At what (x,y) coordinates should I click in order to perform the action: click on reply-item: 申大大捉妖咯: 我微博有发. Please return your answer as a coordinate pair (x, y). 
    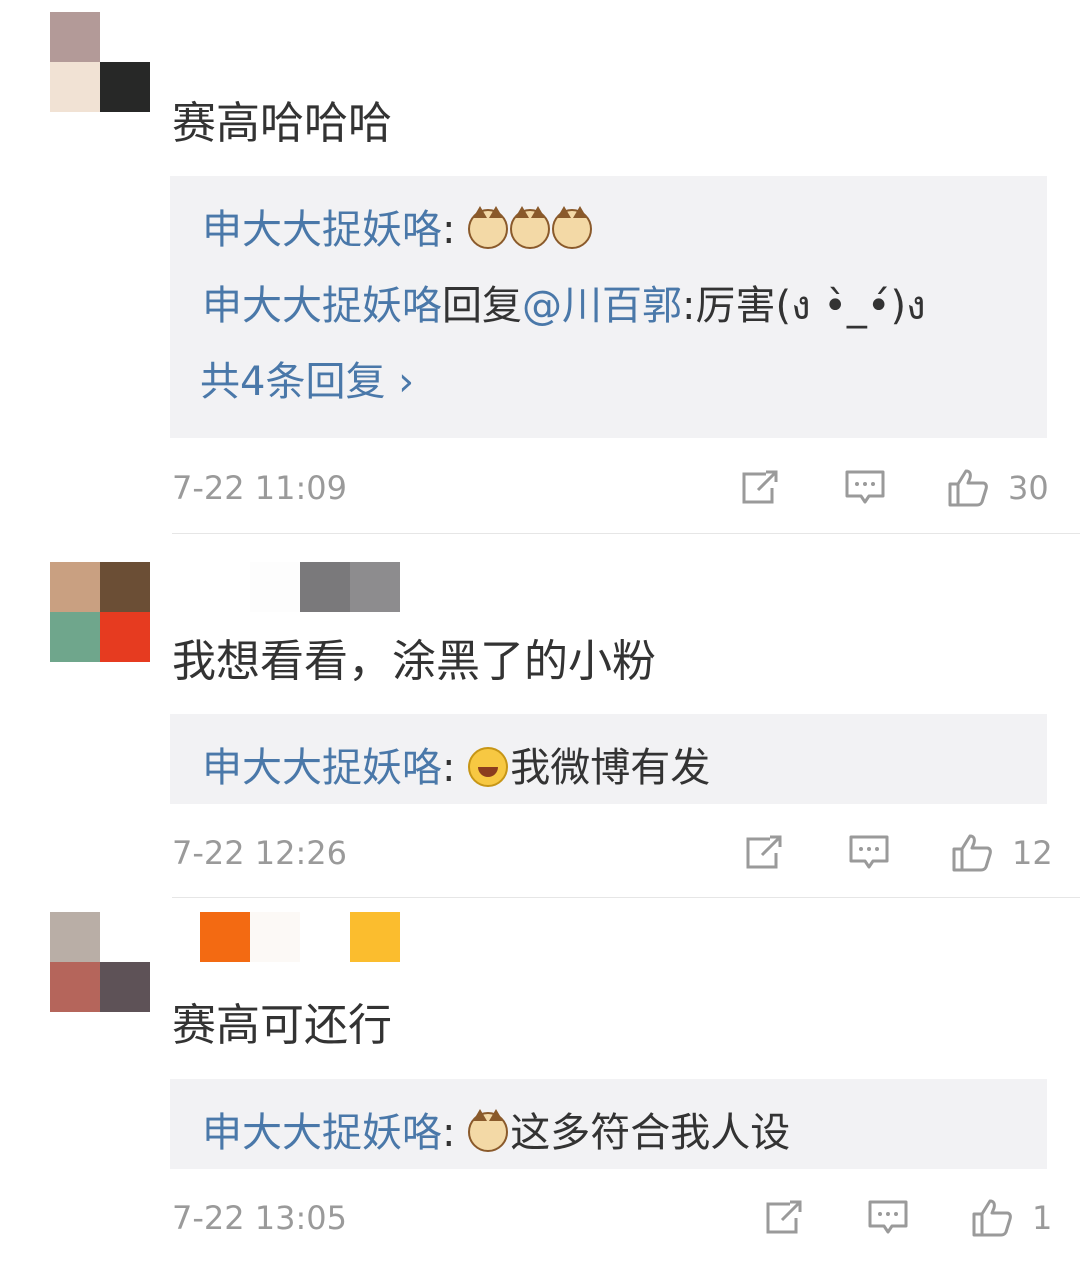
    Looking at the image, I should click on (456, 768).